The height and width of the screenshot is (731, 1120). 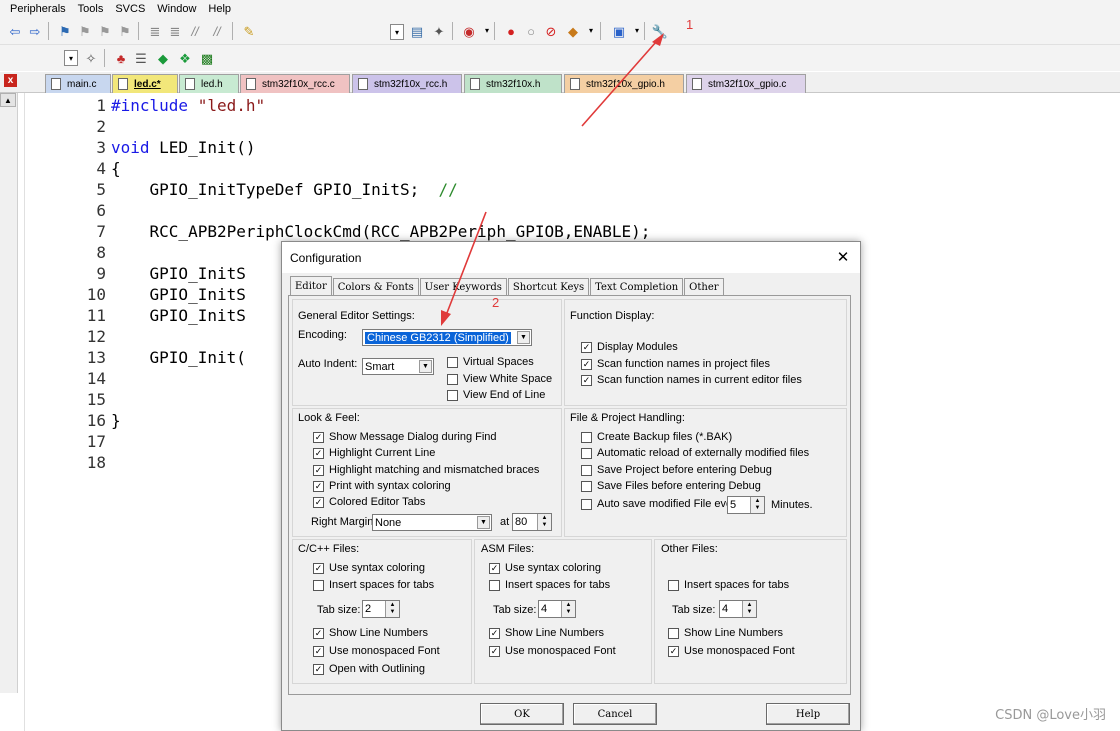 What do you see at coordinates (746, 505) in the screenshot?
I see `auto-save-spinner: 5 ▲ ▼` at bounding box center [746, 505].